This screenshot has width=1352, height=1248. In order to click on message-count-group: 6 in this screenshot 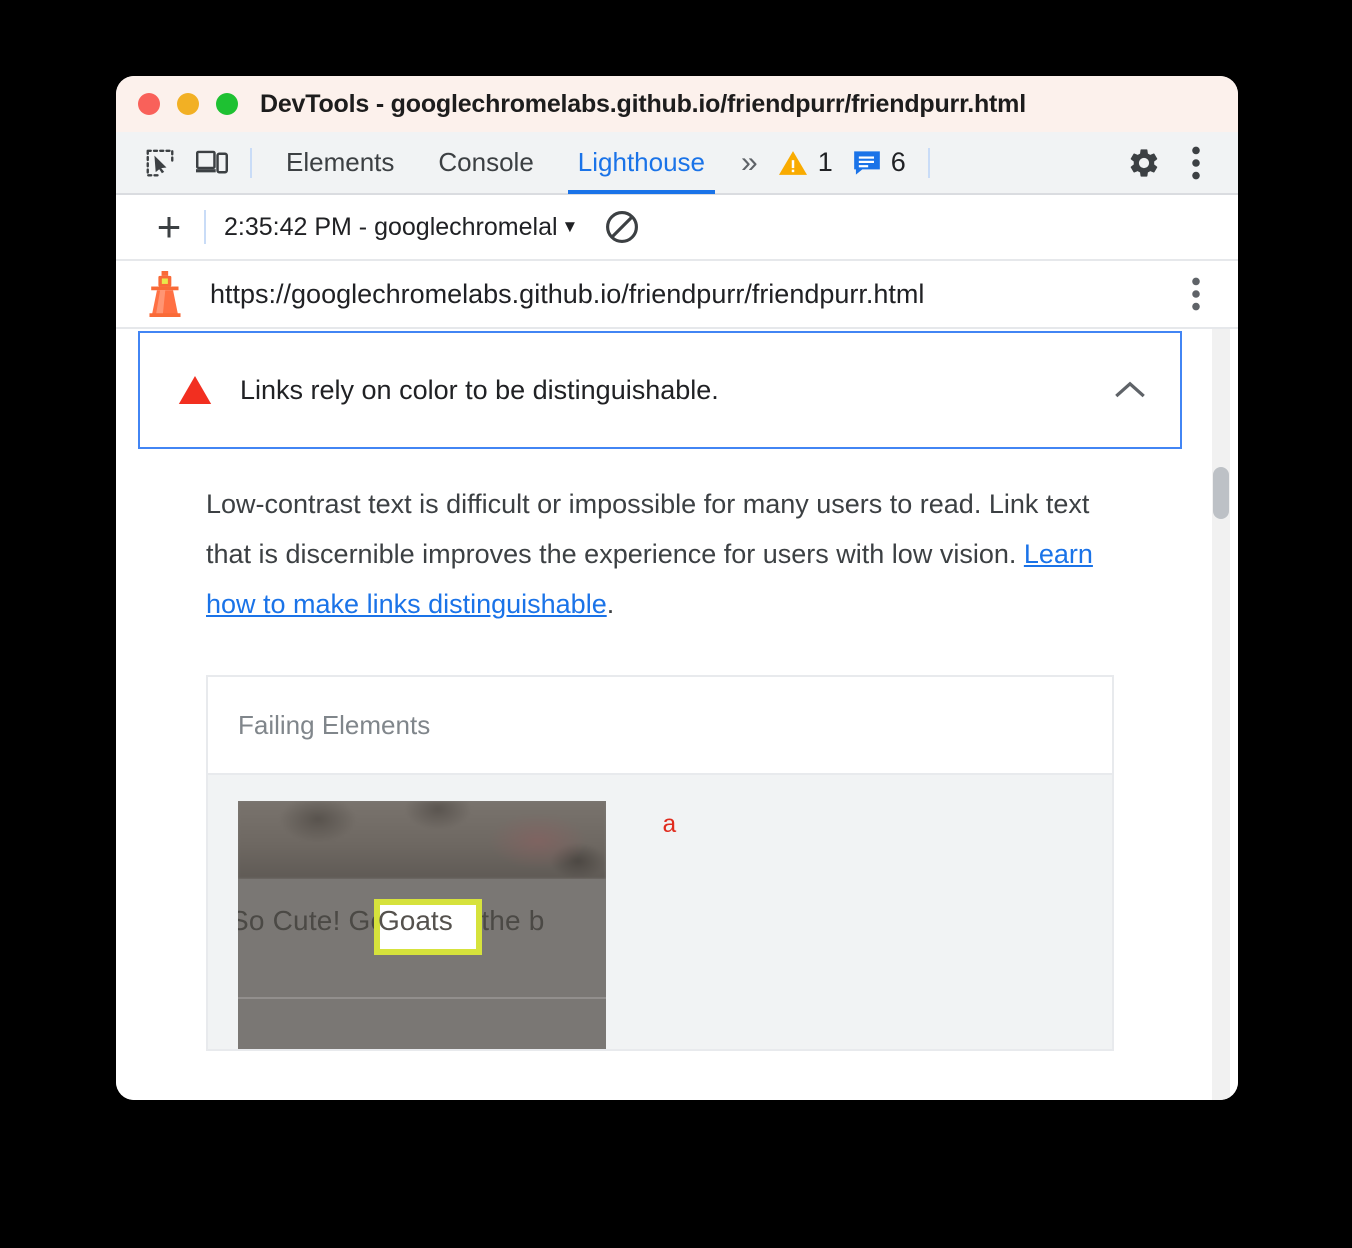, I will do `click(879, 162)`.